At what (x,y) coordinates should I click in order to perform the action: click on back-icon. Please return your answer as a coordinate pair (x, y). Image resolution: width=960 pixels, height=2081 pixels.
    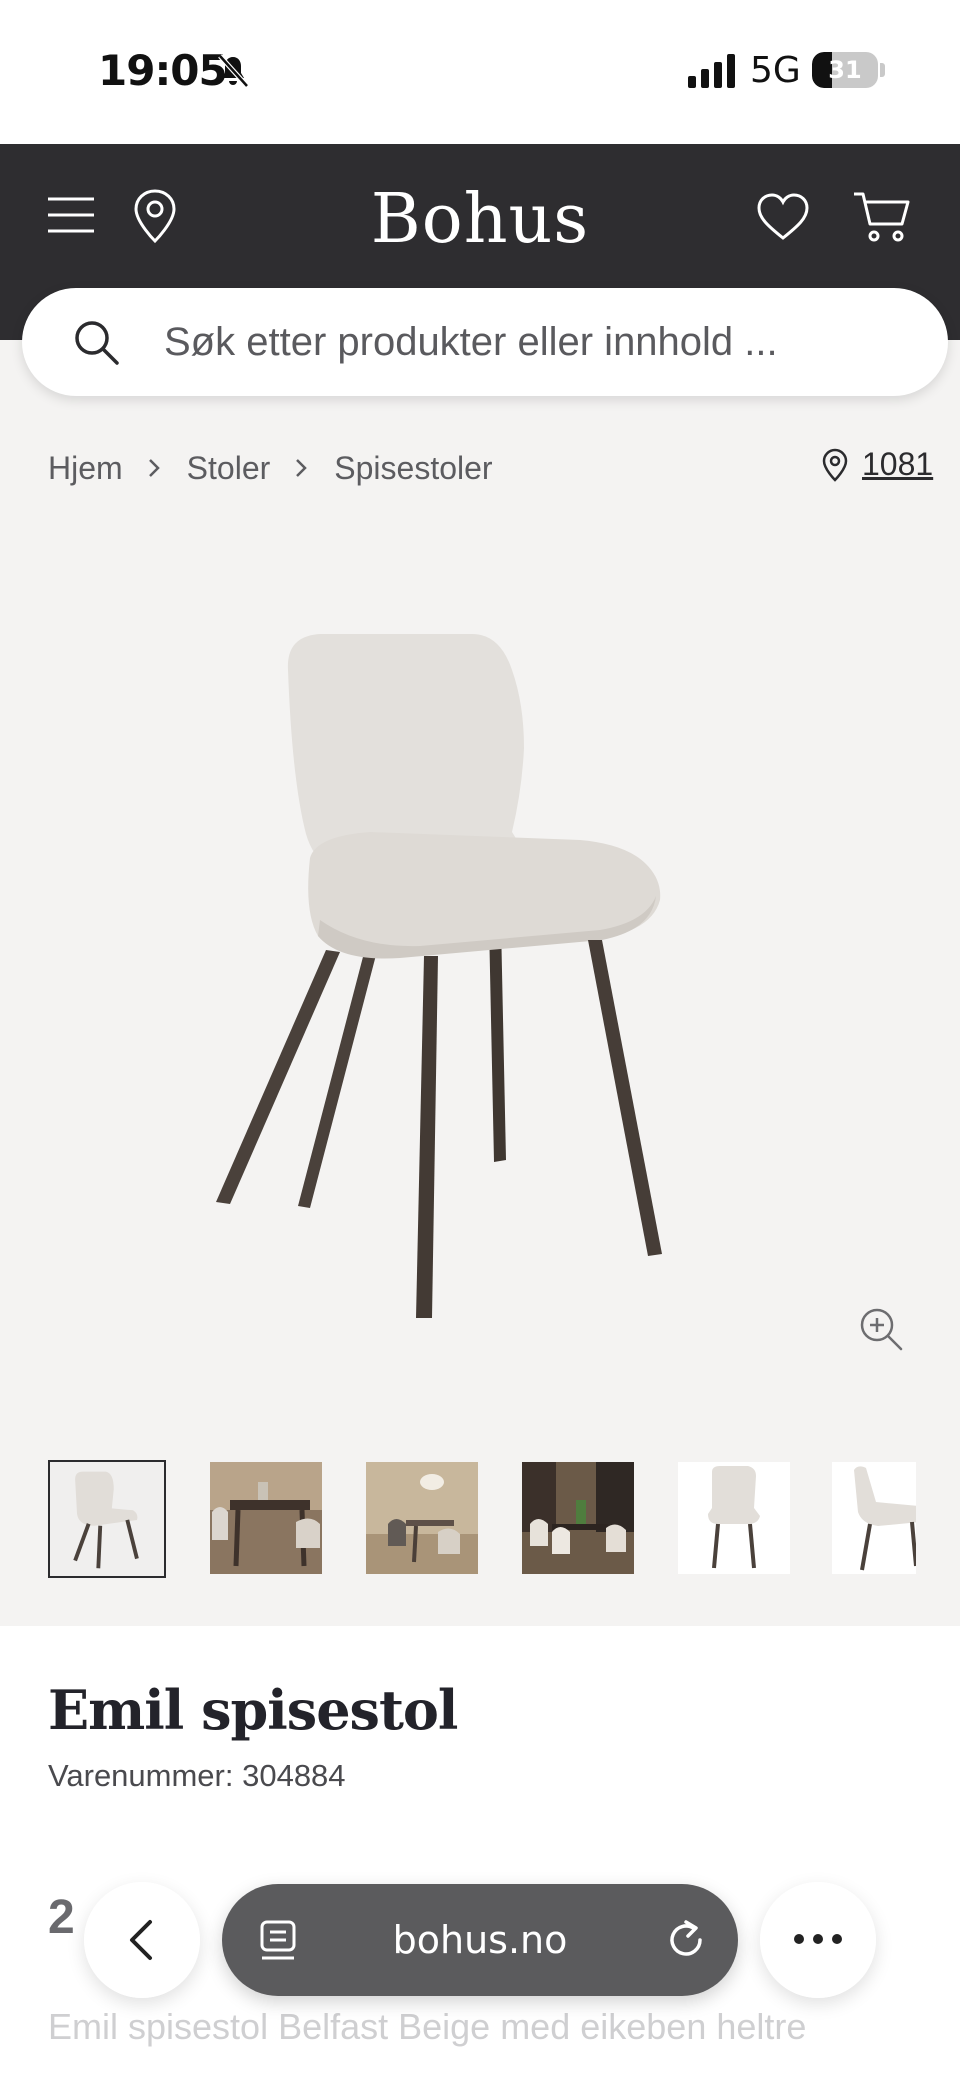
    Looking at the image, I should click on (141, 1940).